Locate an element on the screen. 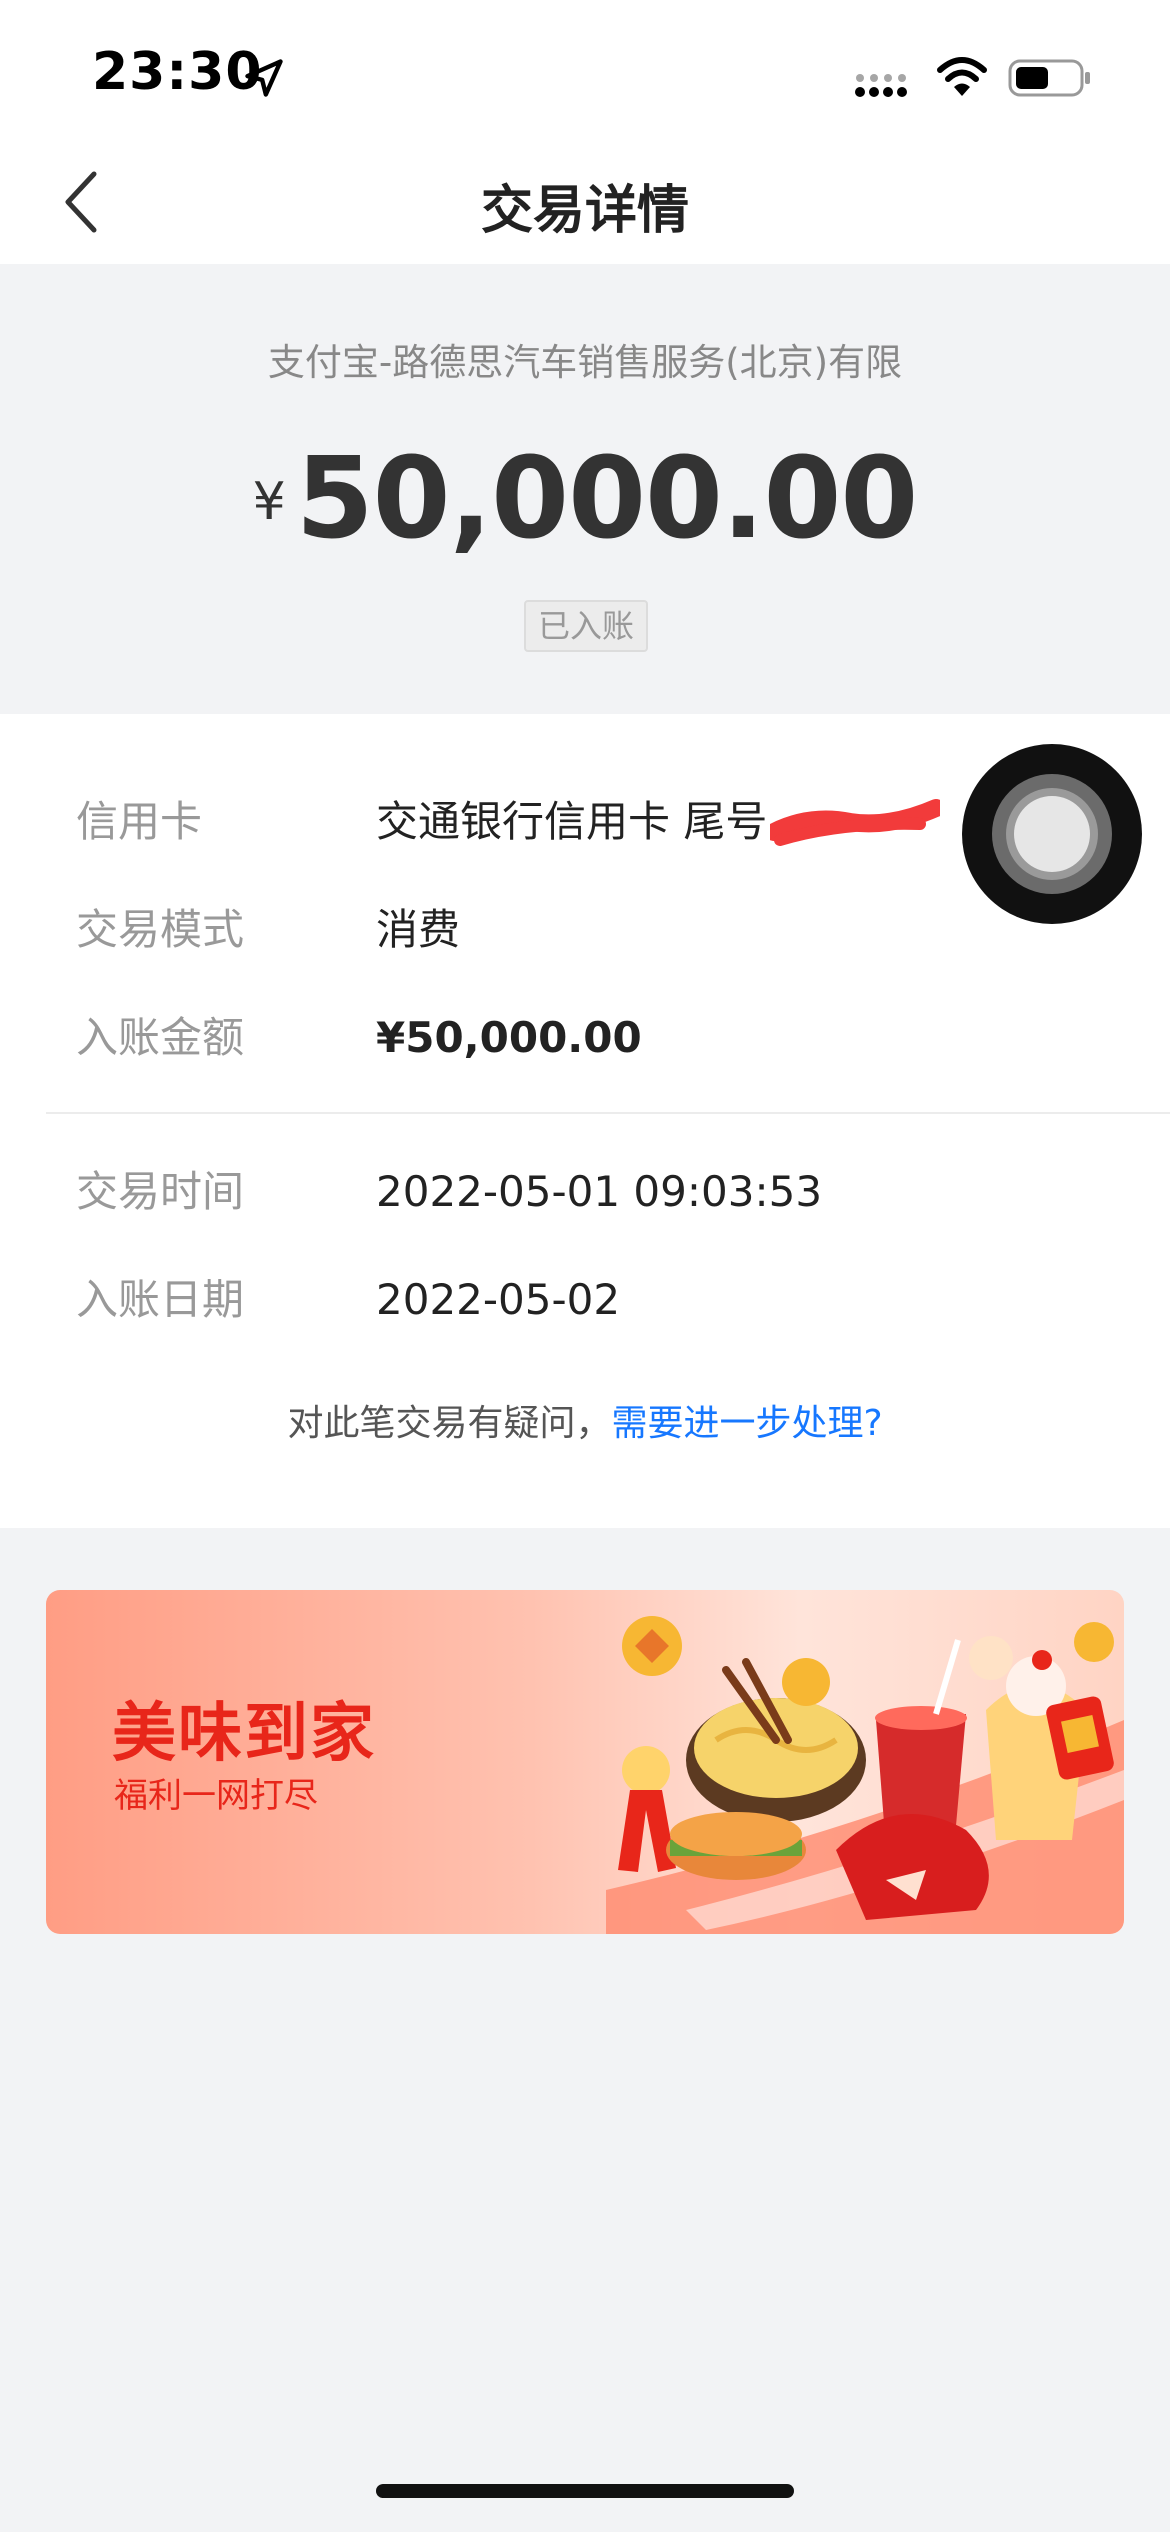 The width and height of the screenshot is (1170, 2532). question-line: 对此笔交易有疑问，需要进一步处理? is located at coordinates (585, 1420).